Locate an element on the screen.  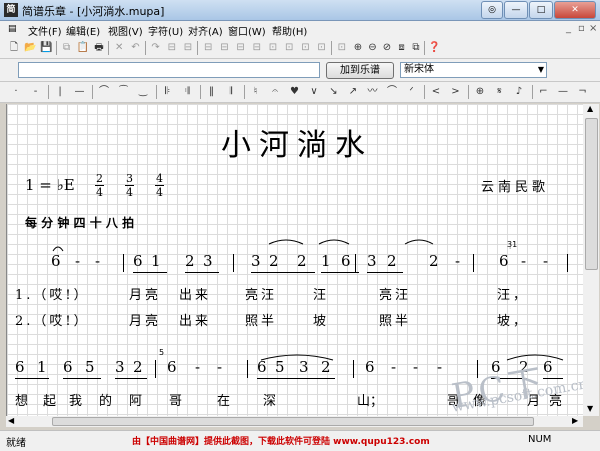
menu-view: 视图(V) is located at coordinates (125, 30).